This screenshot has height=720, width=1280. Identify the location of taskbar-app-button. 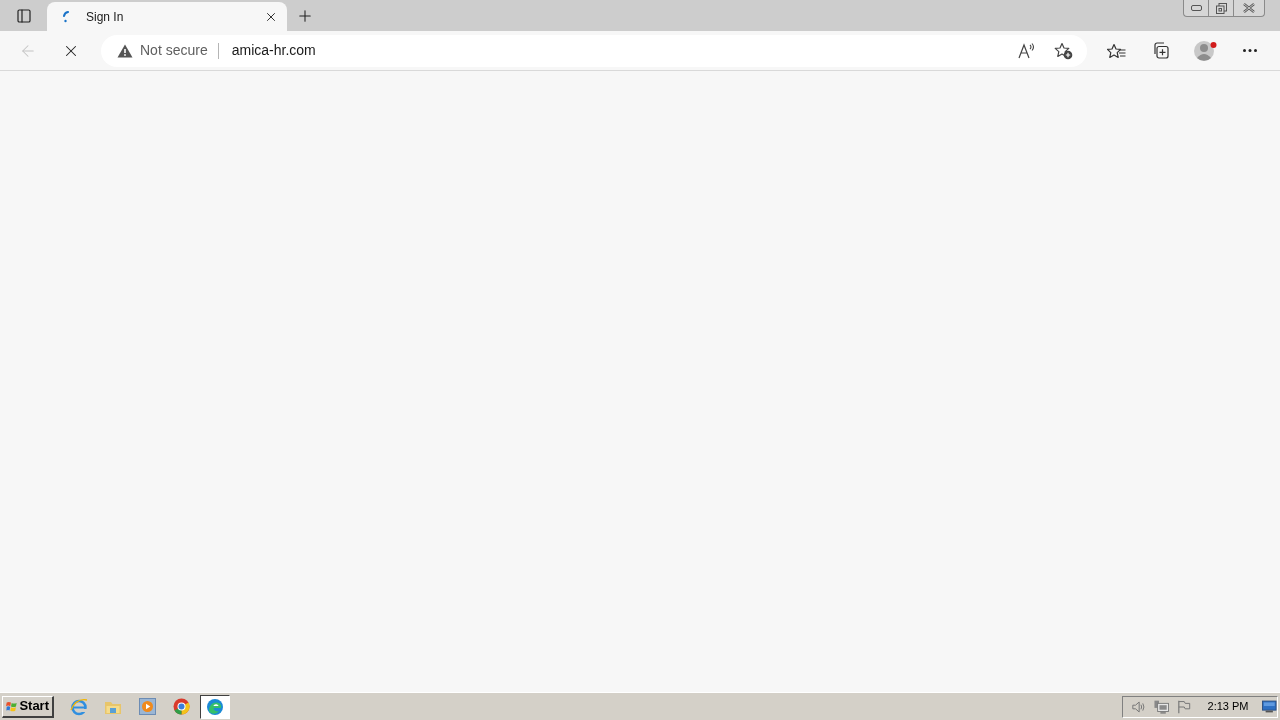
(215, 706).